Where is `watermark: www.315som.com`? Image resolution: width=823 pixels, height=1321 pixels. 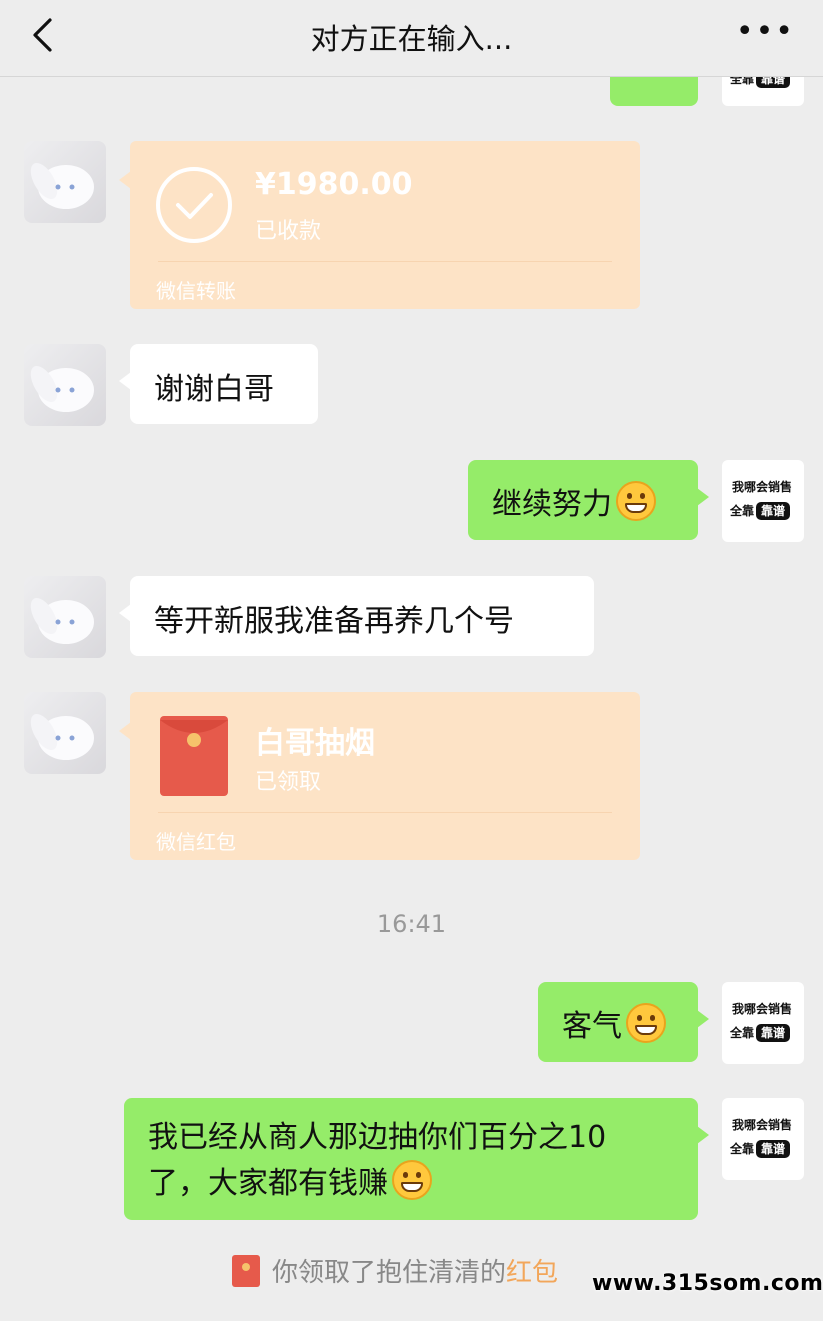
watermark: www.315som.com is located at coordinates (707, 1283).